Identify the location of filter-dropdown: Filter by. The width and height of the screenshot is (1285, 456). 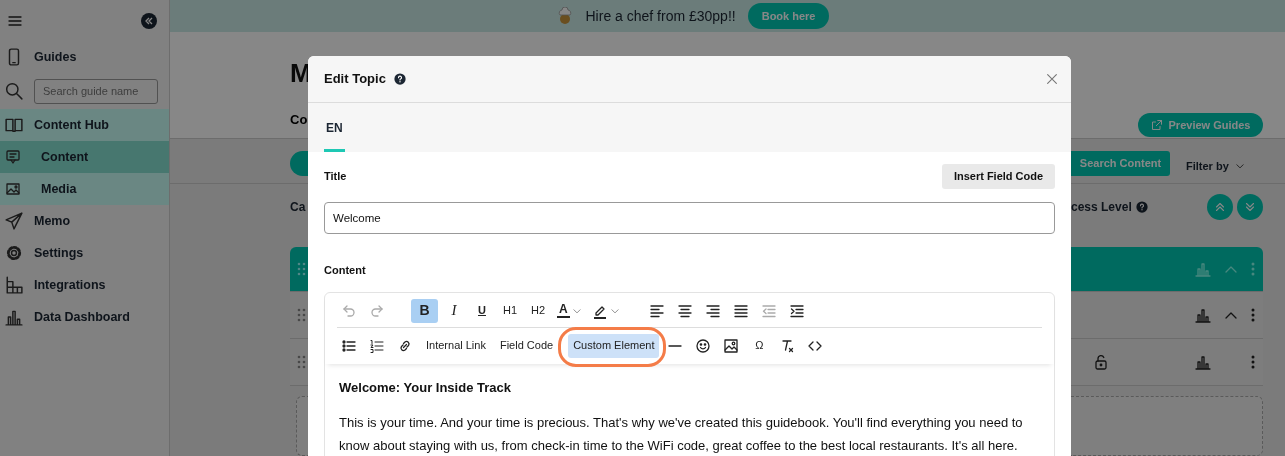
(1215, 166).